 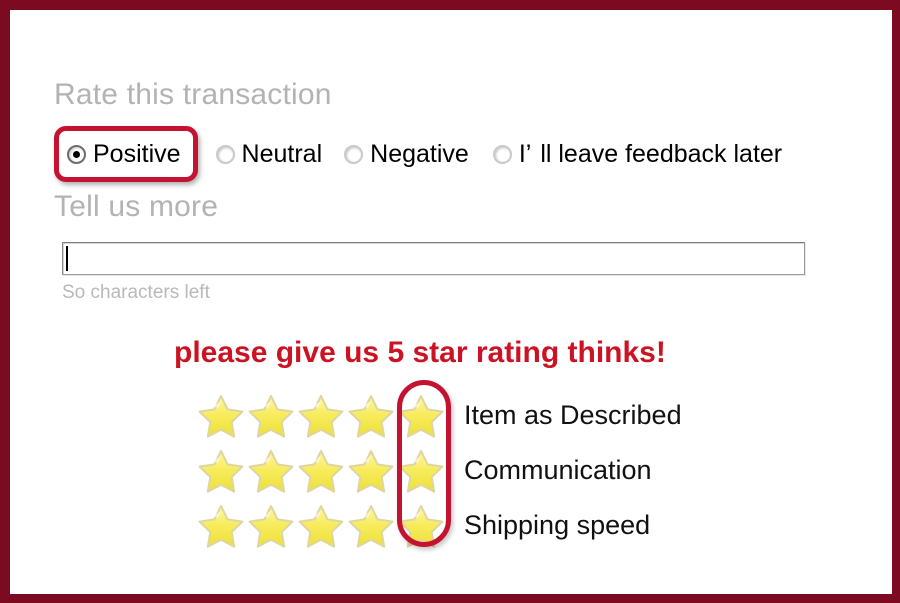 I want to click on radio-option-feedback-later-label-part2: ll leave feedback later, so click(x=661, y=153).